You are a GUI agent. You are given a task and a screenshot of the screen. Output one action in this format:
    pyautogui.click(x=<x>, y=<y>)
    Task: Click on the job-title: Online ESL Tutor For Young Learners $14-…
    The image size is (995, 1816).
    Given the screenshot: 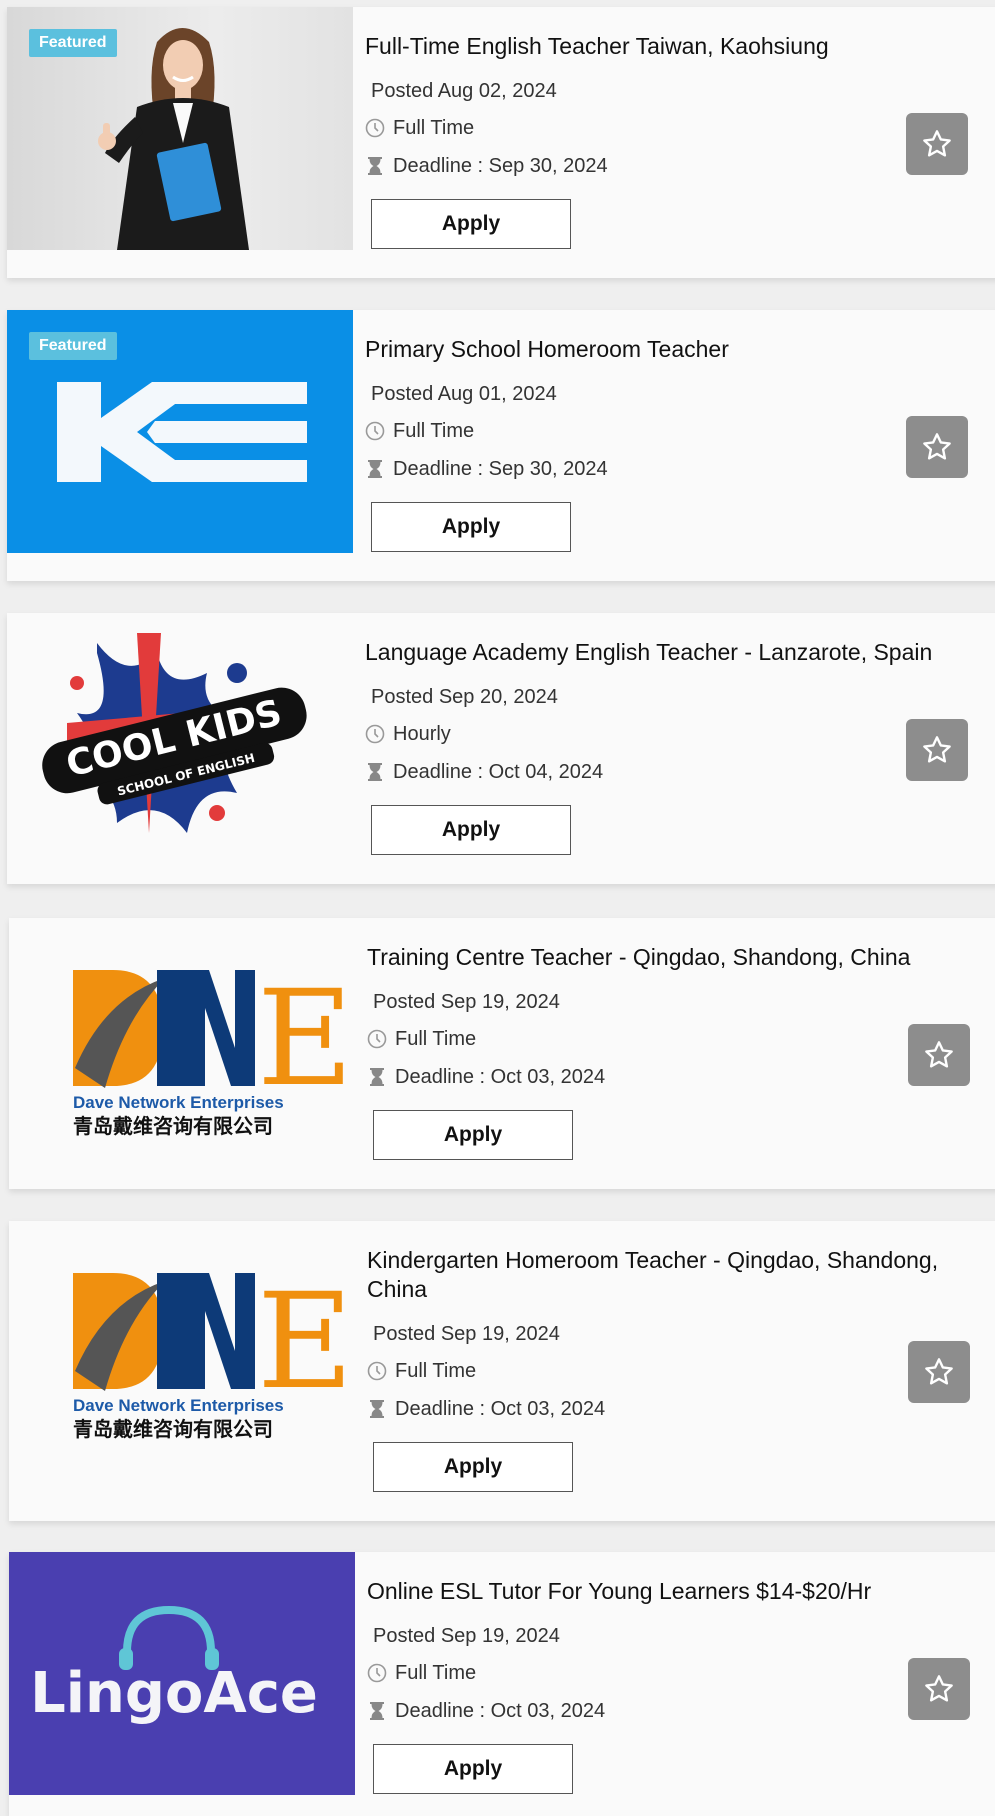 What is the action you would take?
    pyautogui.click(x=677, y=1591)
    